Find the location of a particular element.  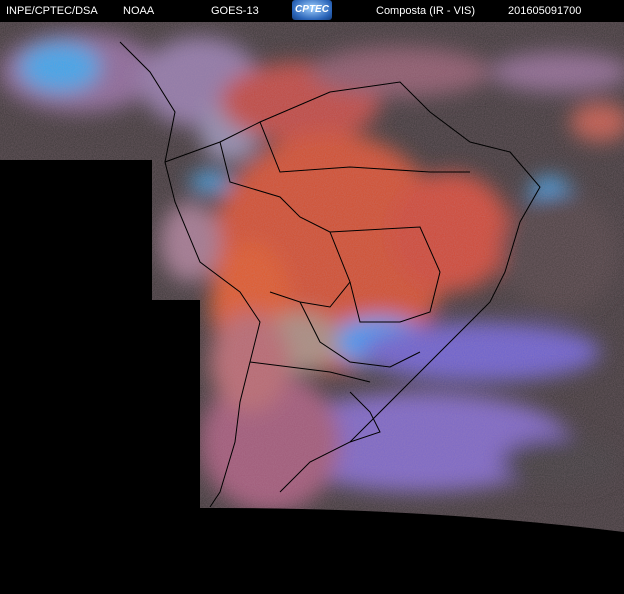

timestamp-label: 201605091700 is located at coordinates (545, 11).